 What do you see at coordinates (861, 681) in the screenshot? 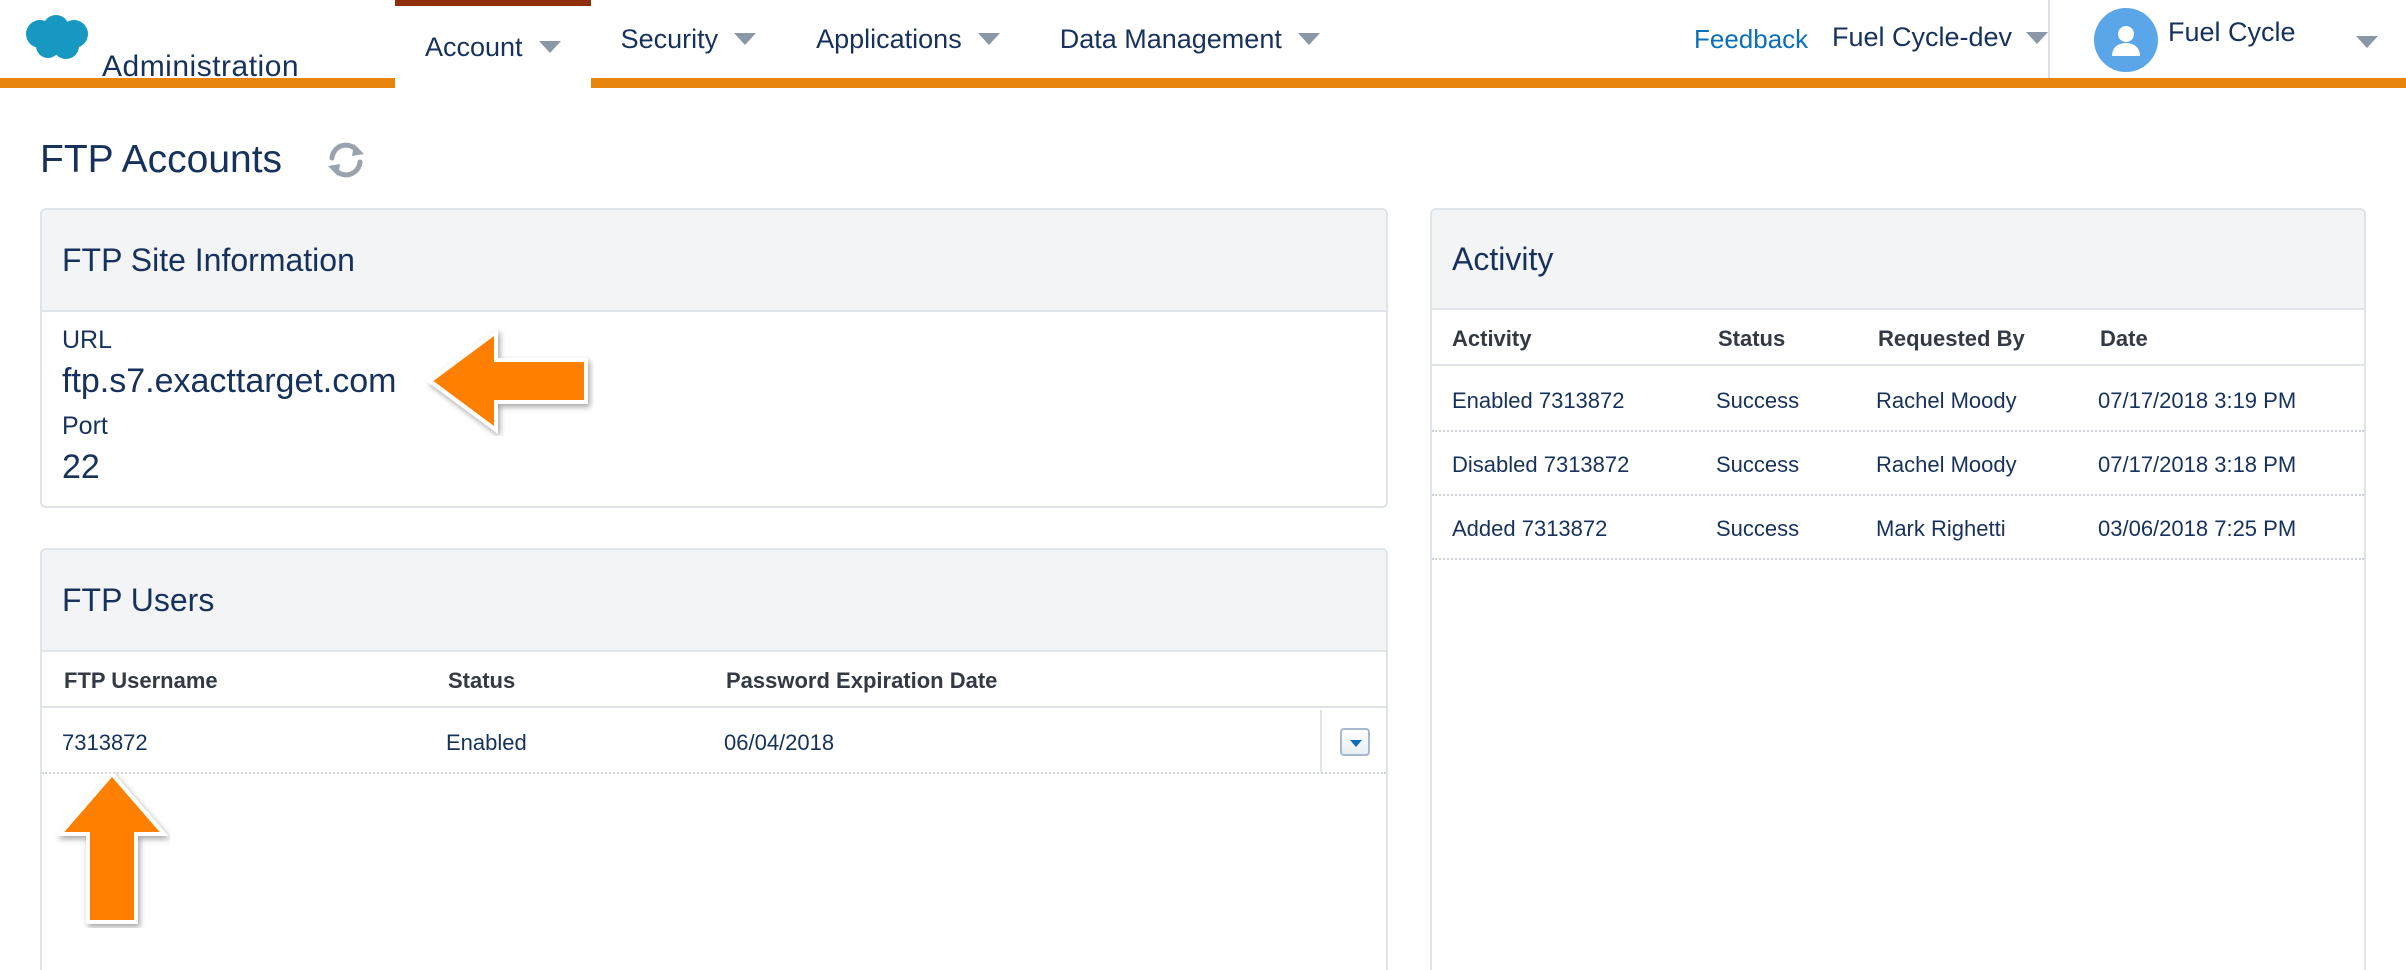
I see `column-header: Password Expiration Date` at bounding box center [861, 681].